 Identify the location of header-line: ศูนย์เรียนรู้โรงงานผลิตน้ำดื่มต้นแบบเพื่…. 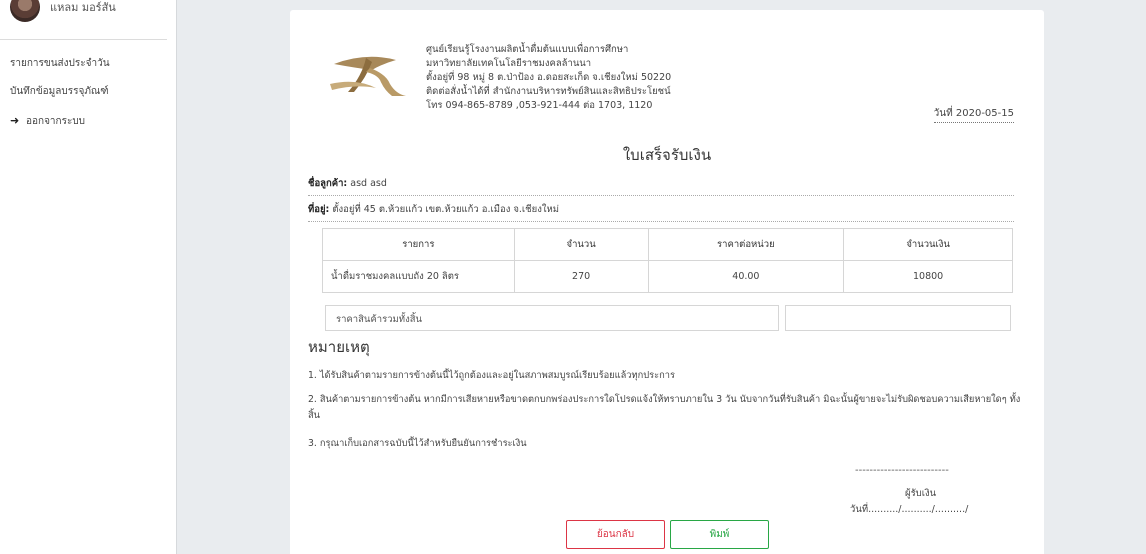
(527, 49).